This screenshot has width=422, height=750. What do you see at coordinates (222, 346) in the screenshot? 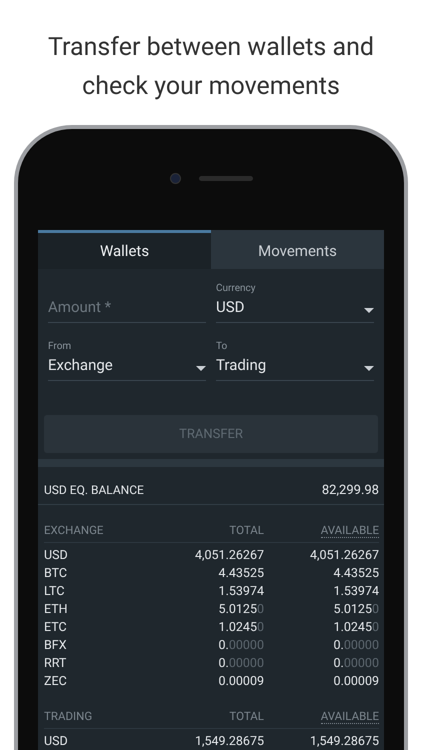
I see `field-label: To` at bounding box center [222, 346].